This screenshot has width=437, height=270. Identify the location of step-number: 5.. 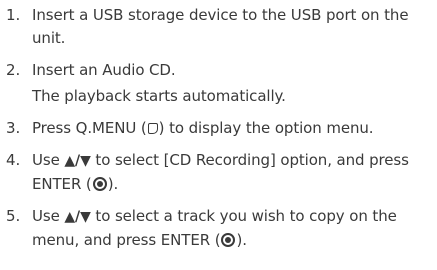
(13, 216).